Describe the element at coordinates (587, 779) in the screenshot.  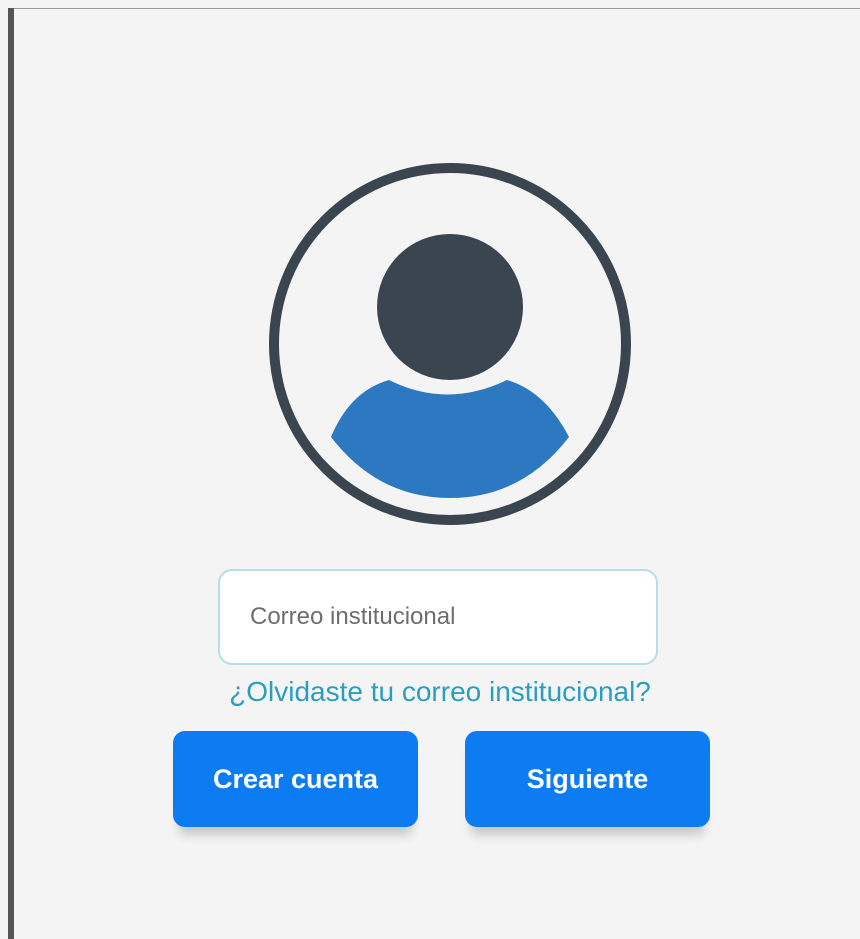
I see `next-button: Siguiente` at that location.